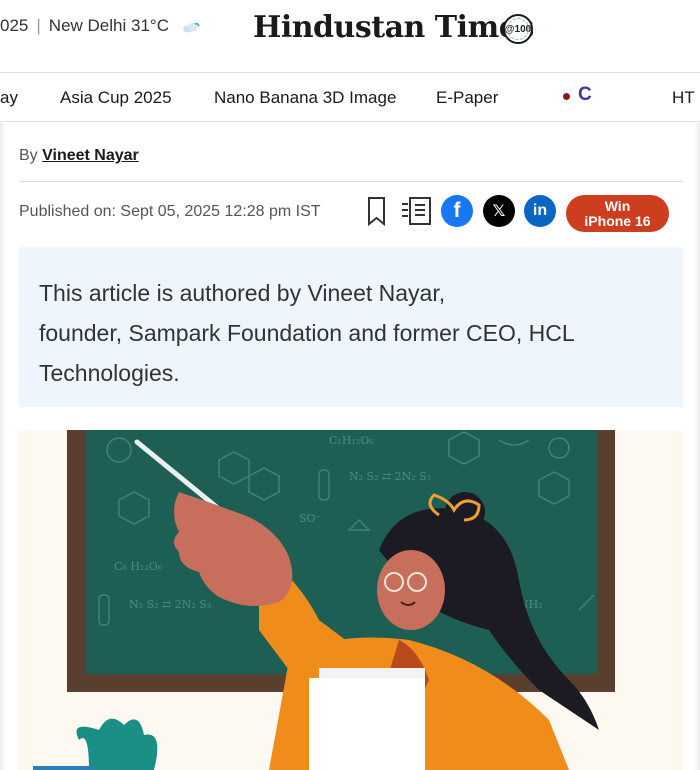  I want to click on hero-caption-bar, so click(63, 768).